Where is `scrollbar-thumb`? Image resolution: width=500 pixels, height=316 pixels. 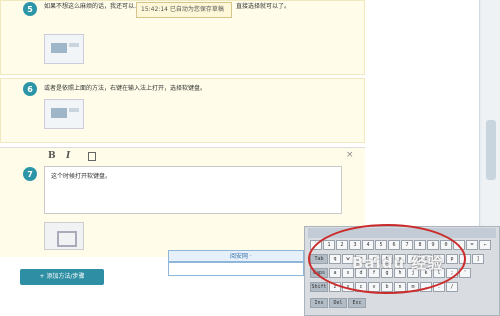 scrollbar-thumb is located at coordinates (491, 150).